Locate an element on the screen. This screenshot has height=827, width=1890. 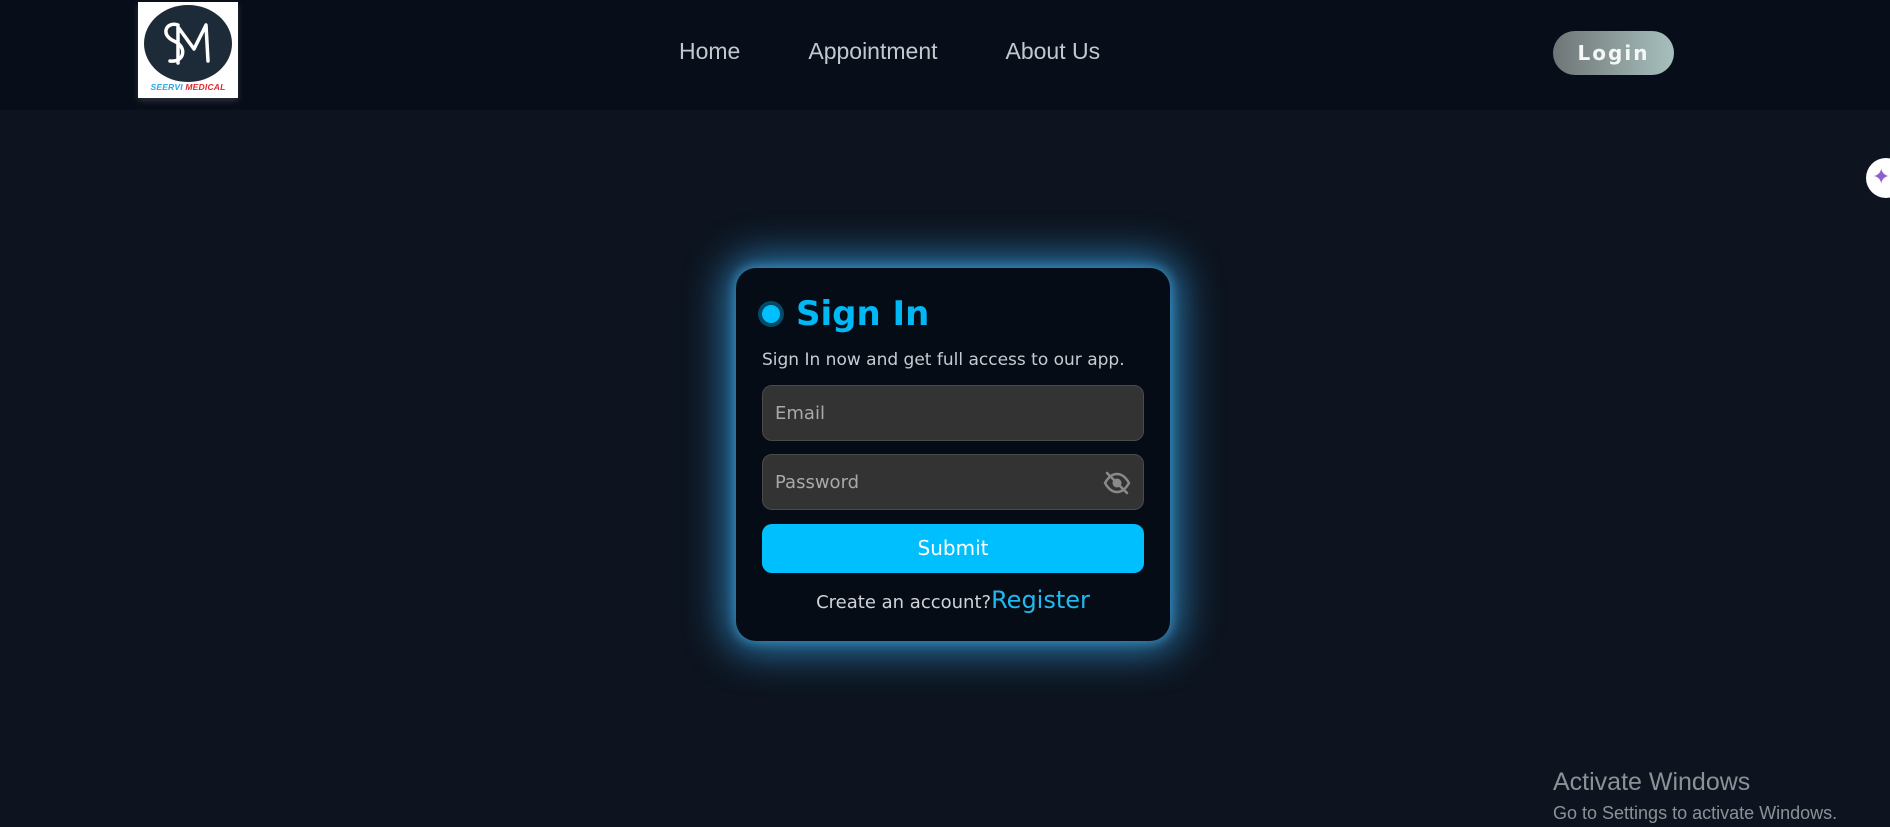
signin-title-row: Sign In is located at coordinates (845, 314).